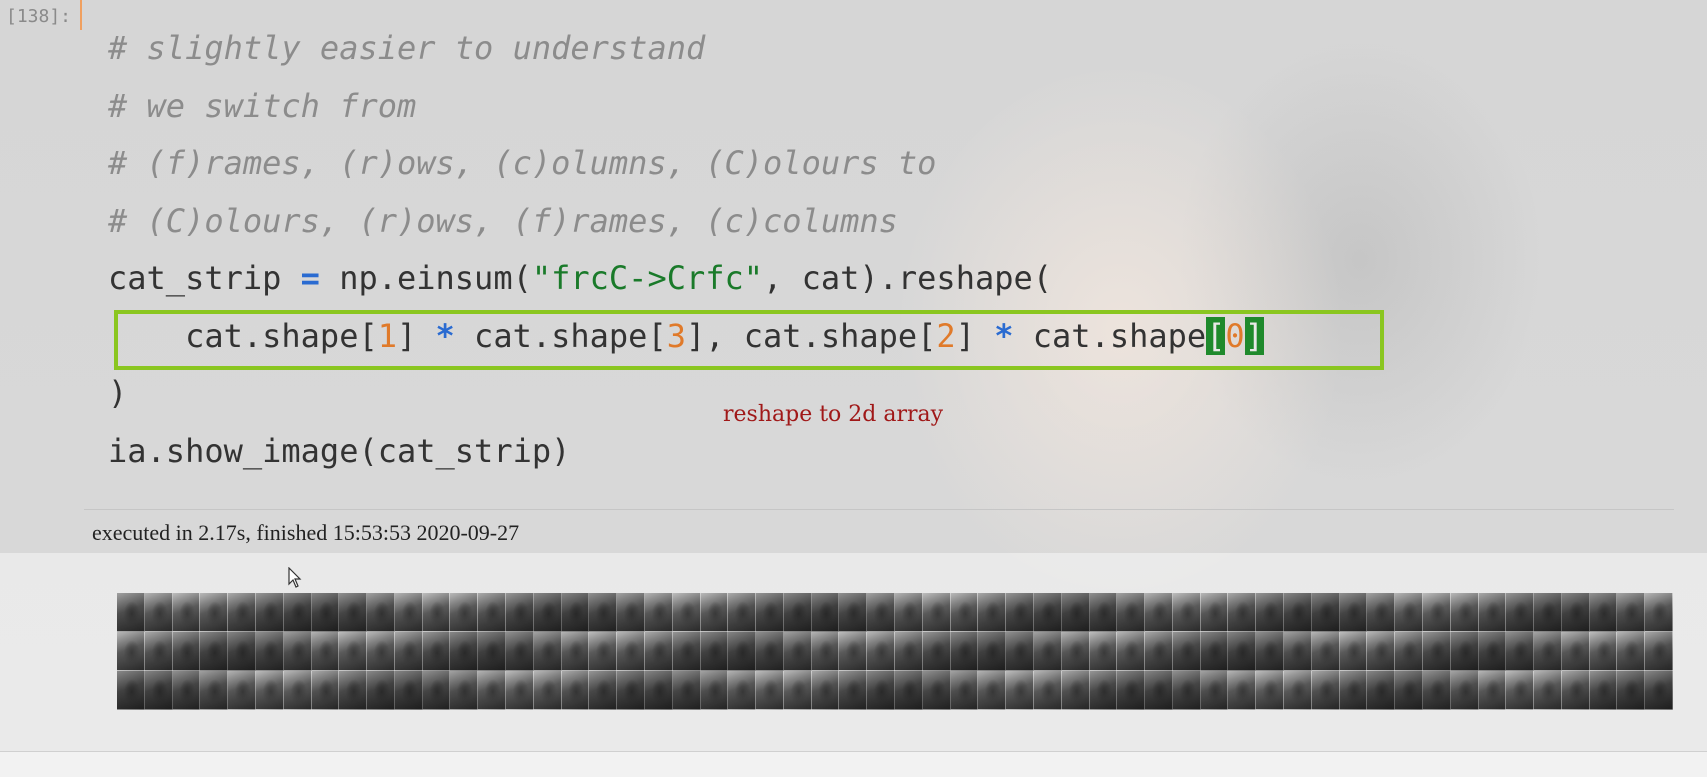  What do you see at coordinates (833, 414) in the screenshot?
I see `annotation-text: reshape to 2d array` at bounding box center [833, 414].